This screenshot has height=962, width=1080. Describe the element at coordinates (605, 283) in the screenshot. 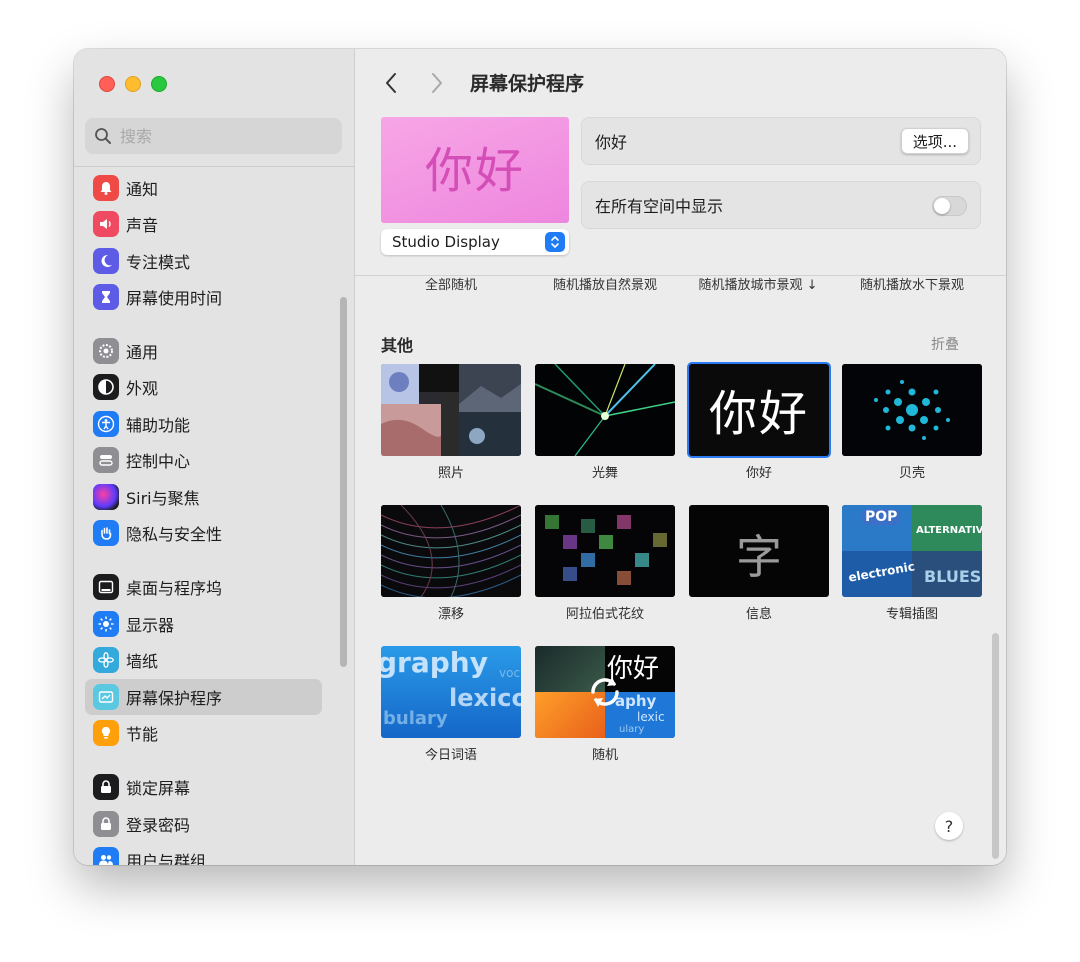

I see `shuffle-landscape-label: 随机播放自然景观` at that location.